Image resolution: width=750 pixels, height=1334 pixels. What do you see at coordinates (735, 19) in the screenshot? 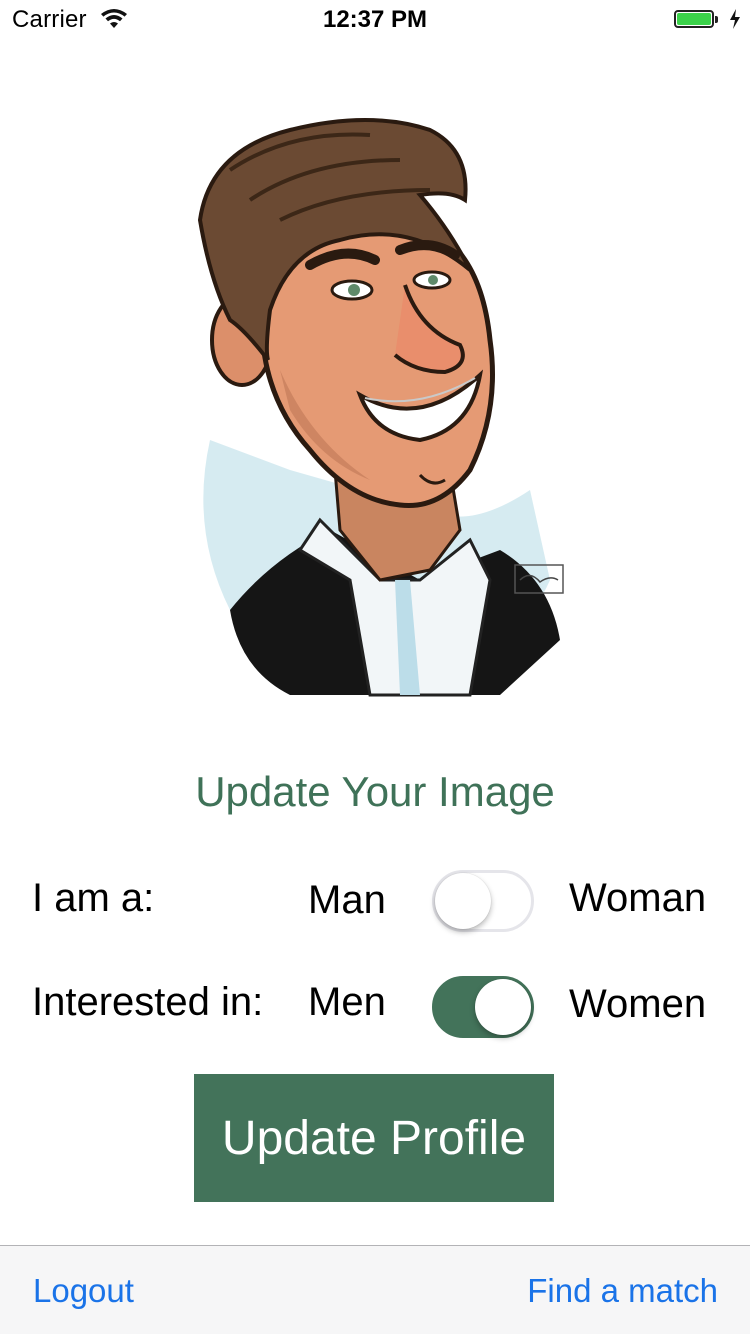
I see `charging-bolt-icon` at bounding box center [735, 19].